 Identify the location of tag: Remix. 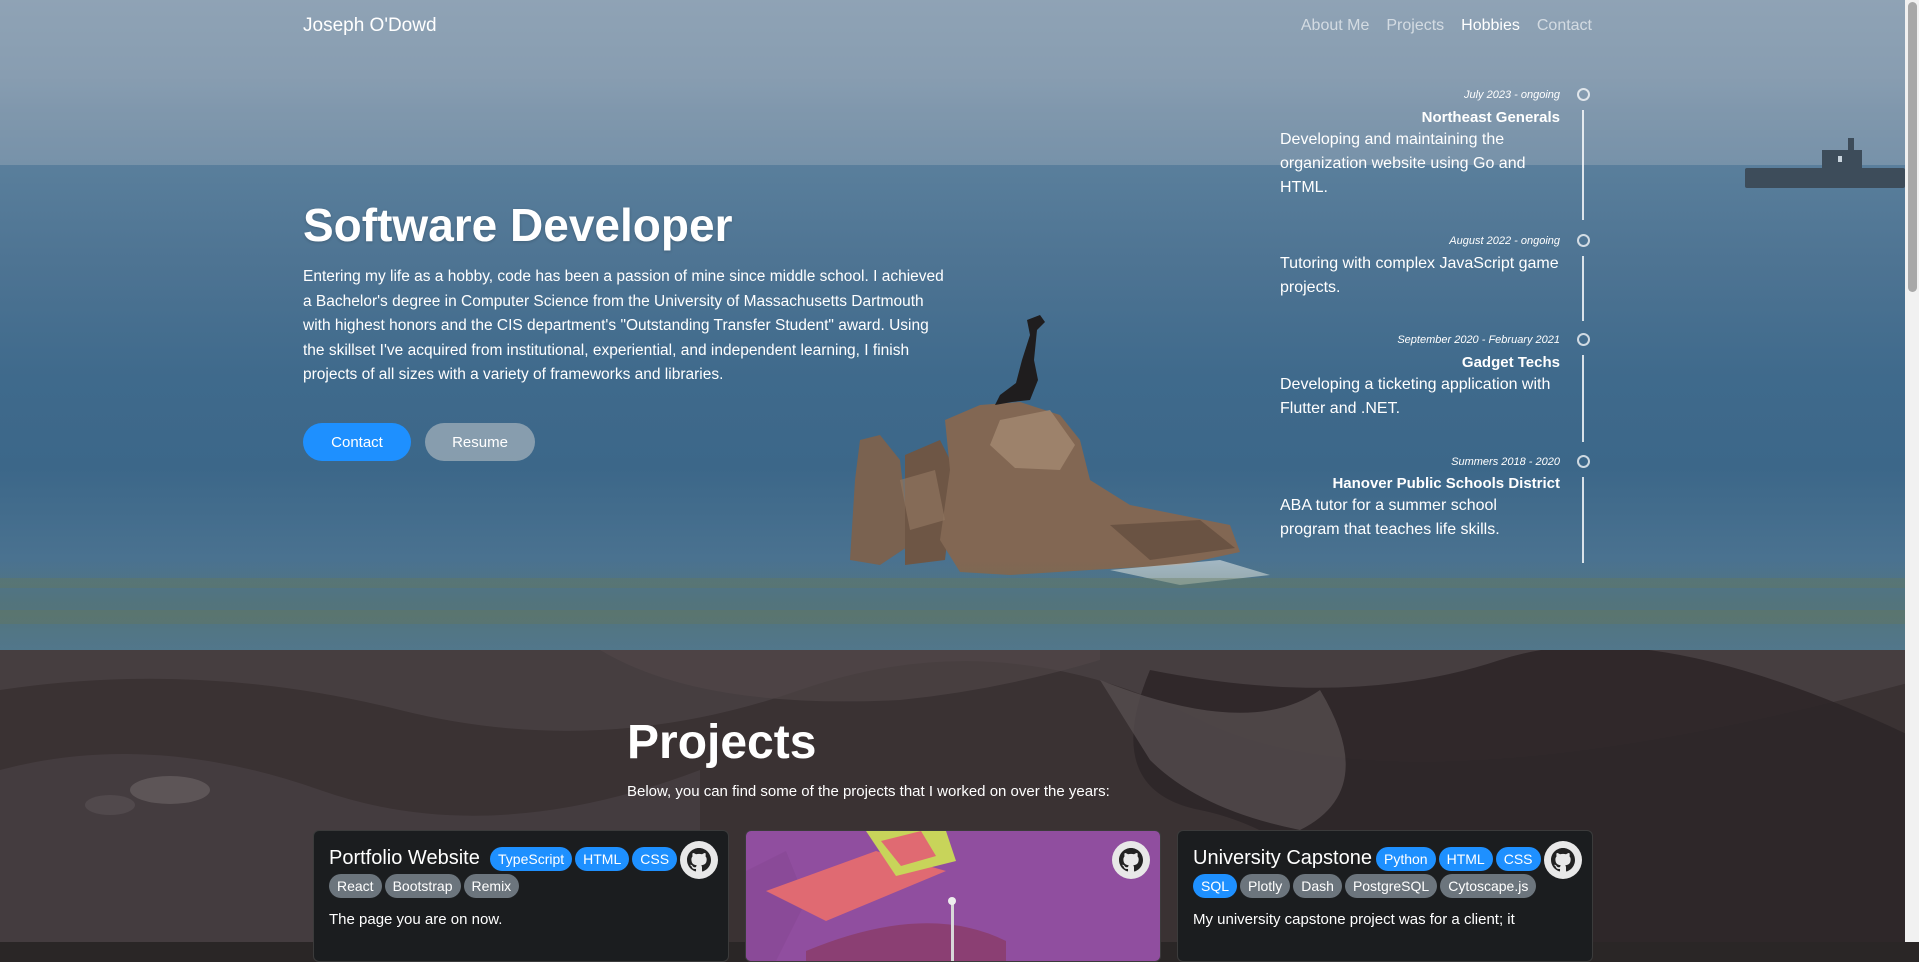
(491, 886).